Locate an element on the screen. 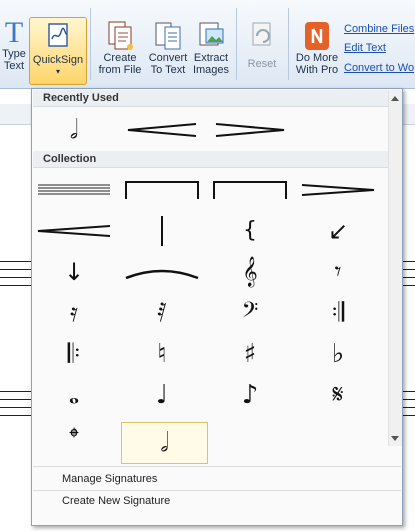  convert-to-text-button: Convert To Text is located at coordinates (168, 44).